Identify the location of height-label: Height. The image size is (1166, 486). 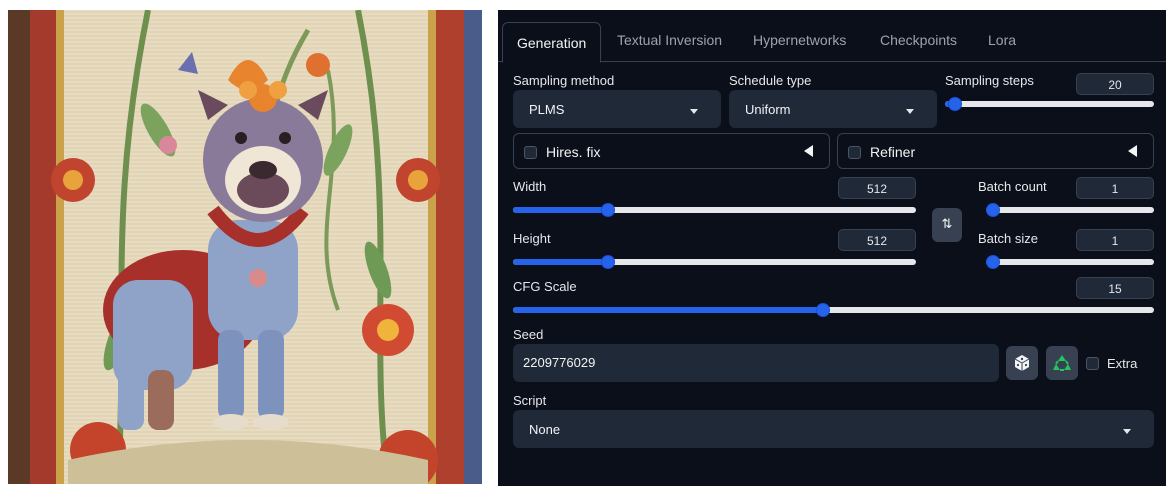
(532, 238).